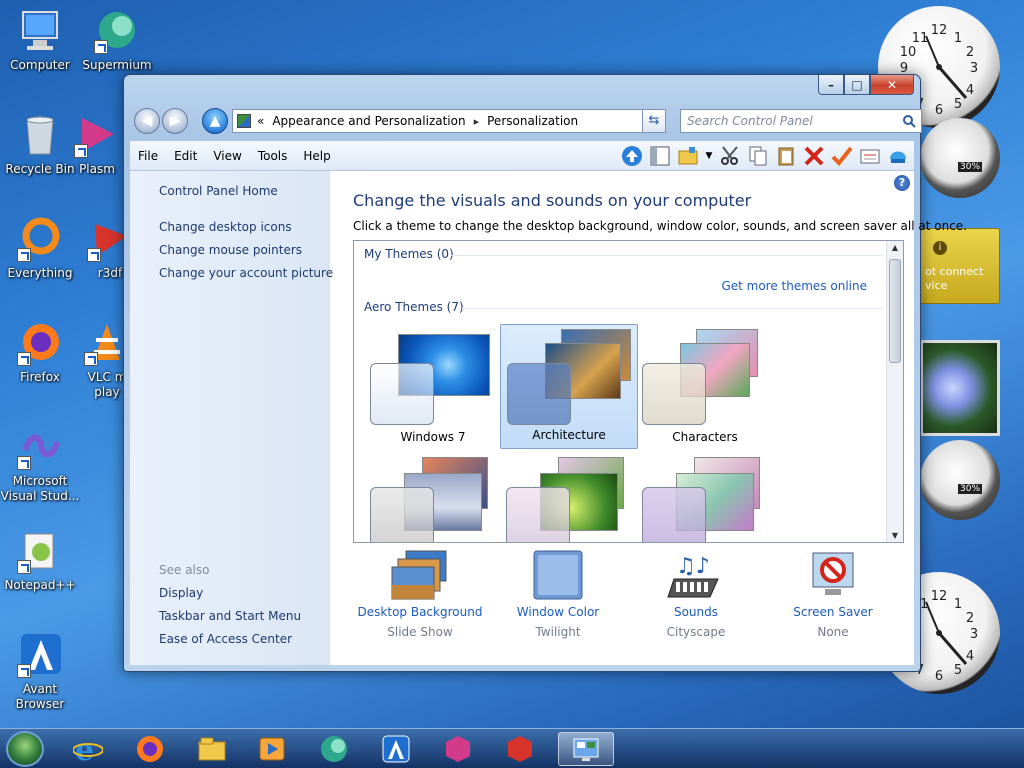  What do you see at coordinates (558, 594) in the screenshot?
I see `window-color-setting: Window Color Twilight` at bounding box center [558, 594].